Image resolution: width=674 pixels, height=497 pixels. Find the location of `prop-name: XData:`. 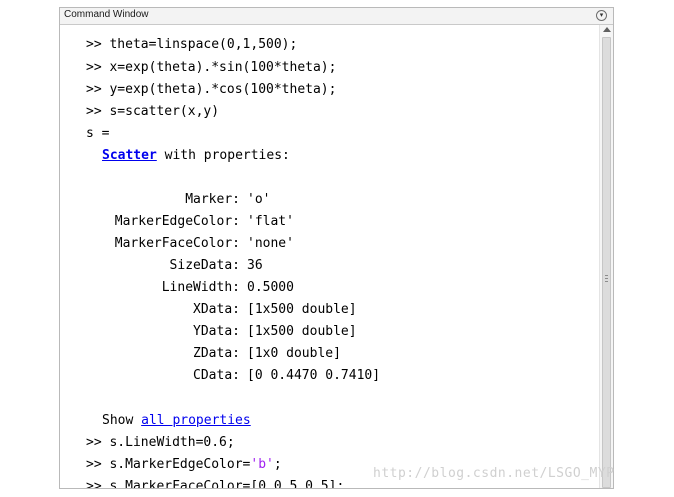

prop-name: XData: is located at coordinates (216, 309).